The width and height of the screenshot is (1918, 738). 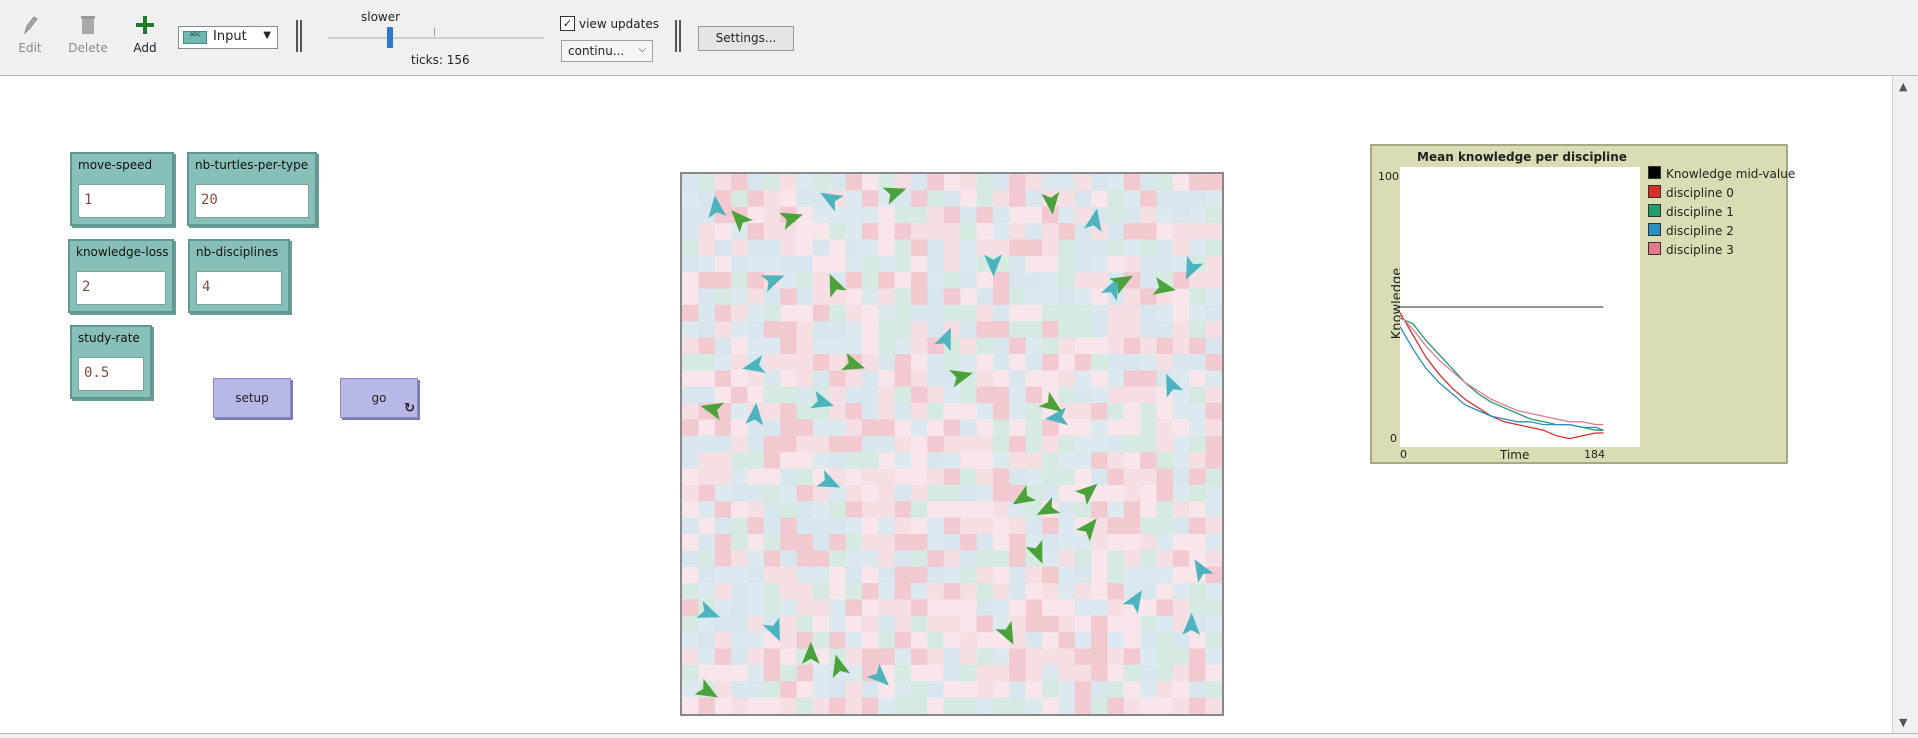 I want to click on view-updates-label: view updates, so click(x=619, y=24).